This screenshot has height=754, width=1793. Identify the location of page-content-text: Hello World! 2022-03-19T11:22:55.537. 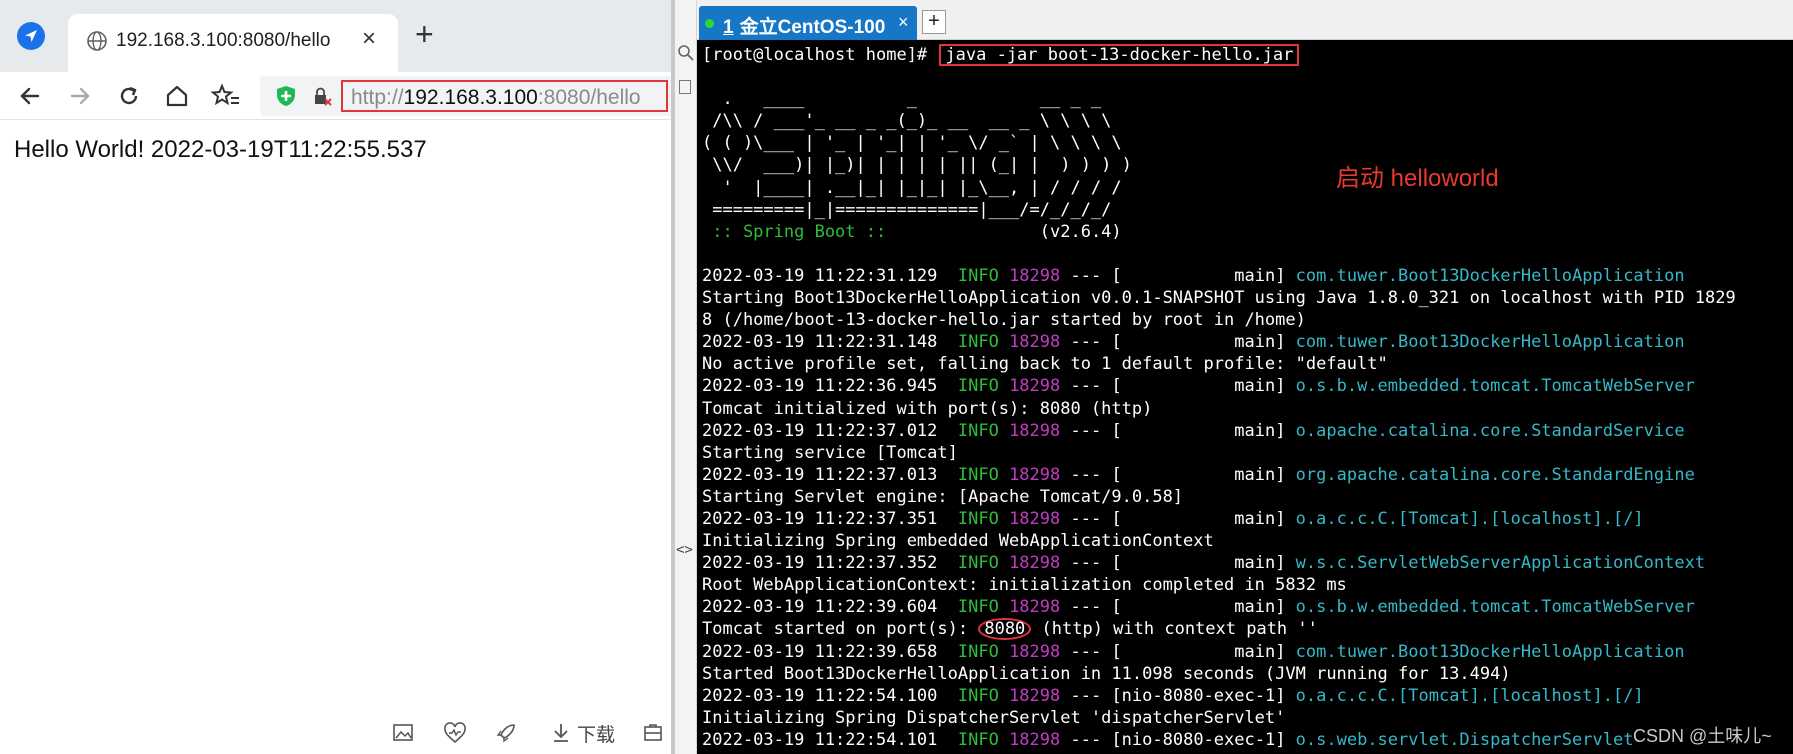
(220, 149).